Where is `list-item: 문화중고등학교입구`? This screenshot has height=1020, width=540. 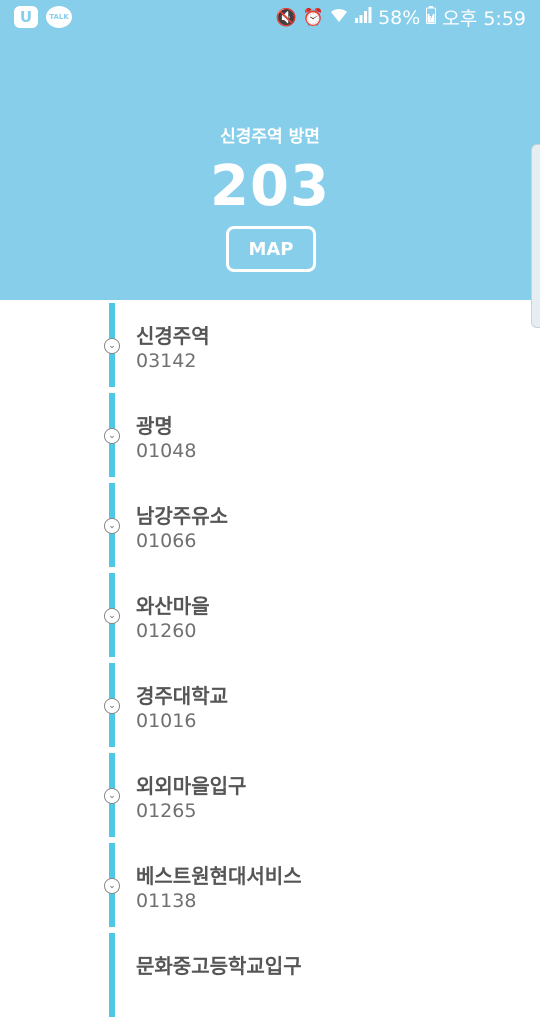
list-item: 문화중고등학교입구 is located at coordinates (270, 975).